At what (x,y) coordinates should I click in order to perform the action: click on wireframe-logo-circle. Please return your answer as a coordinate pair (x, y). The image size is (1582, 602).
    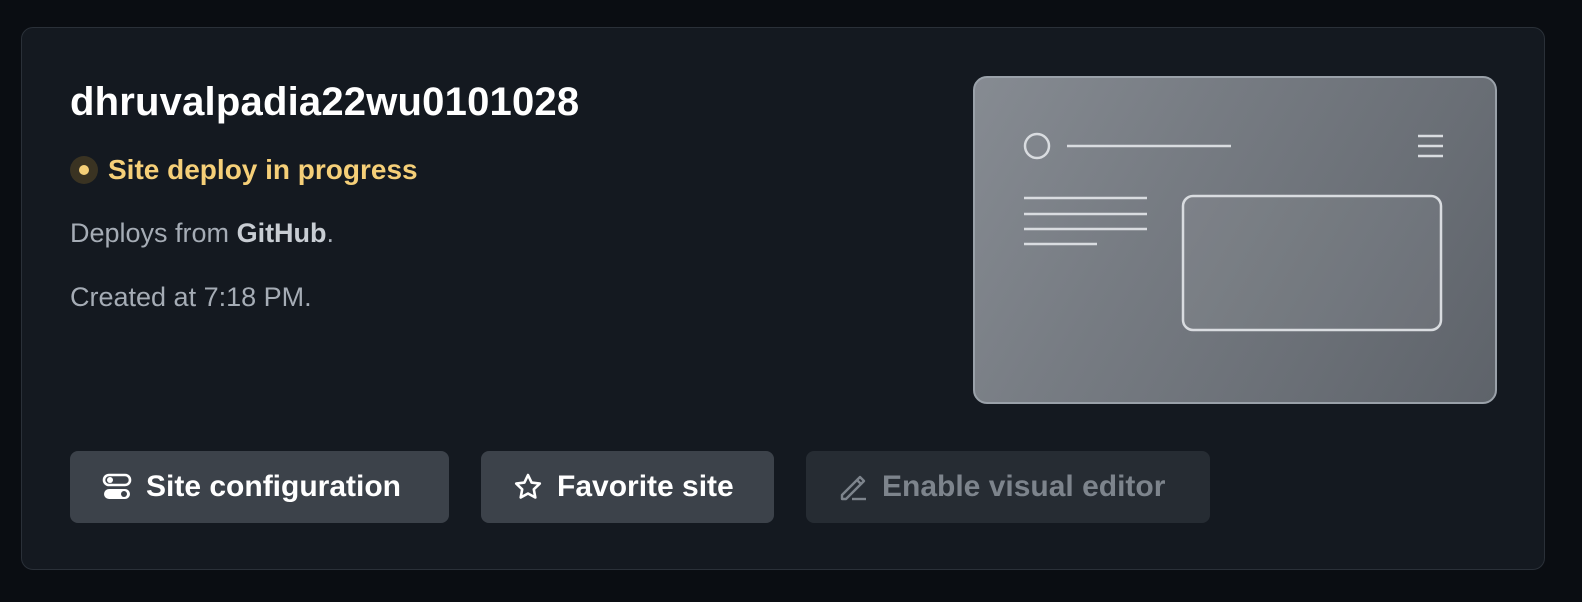
    Looking at the image, I should click on (1037, 146).